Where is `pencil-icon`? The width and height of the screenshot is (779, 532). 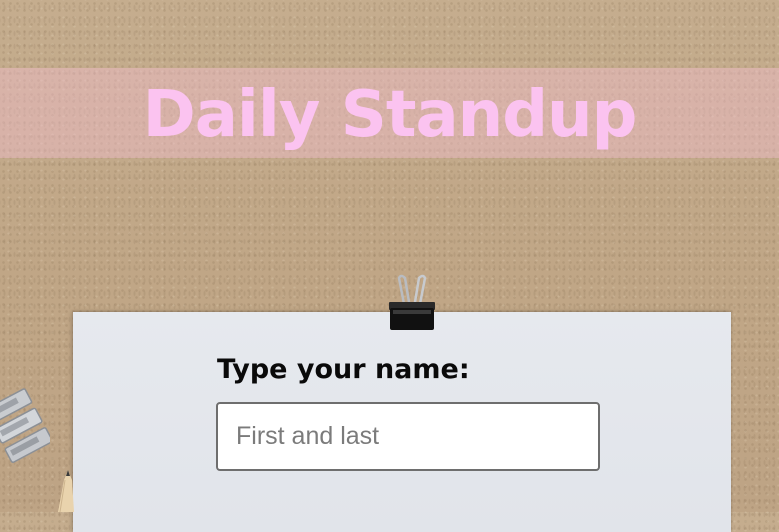
pencil-icon is located at coordinates (63, 487).